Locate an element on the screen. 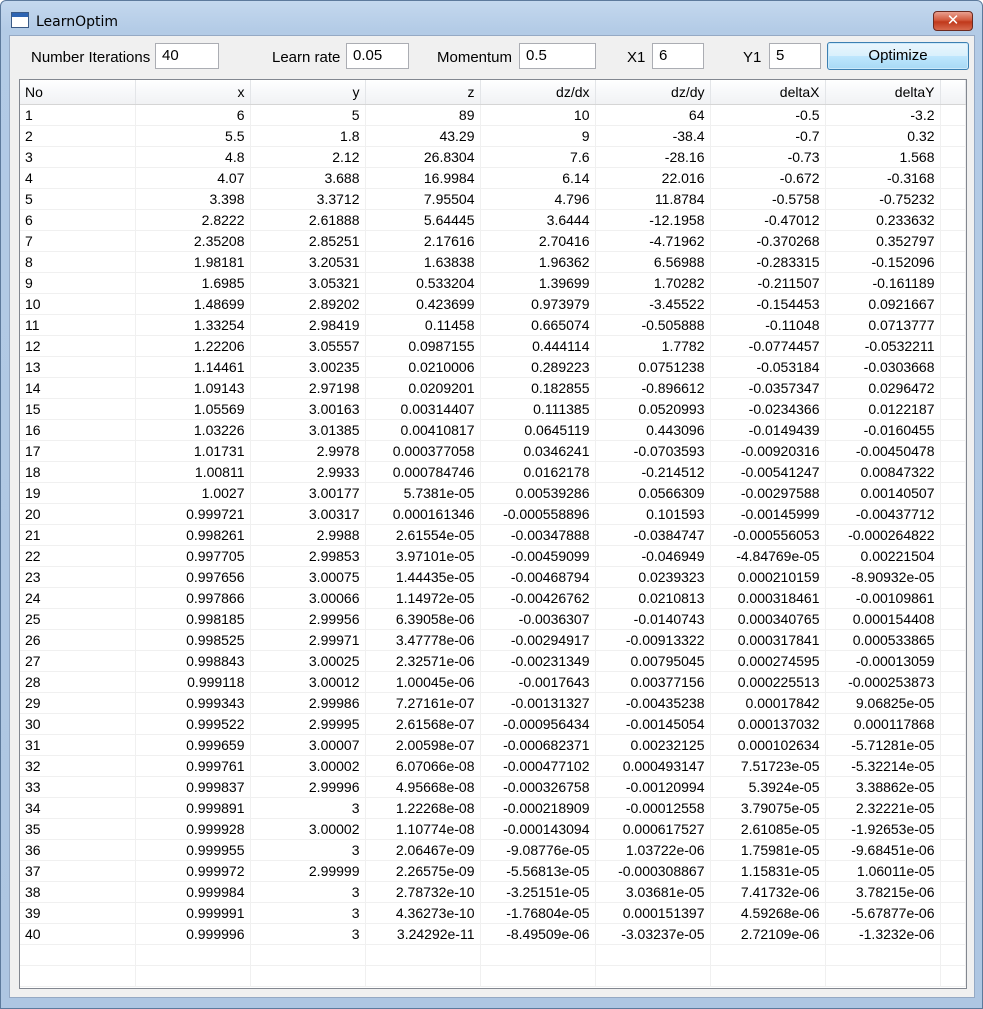  cell-x: 1.0027 is located at coordinates (193, 493).